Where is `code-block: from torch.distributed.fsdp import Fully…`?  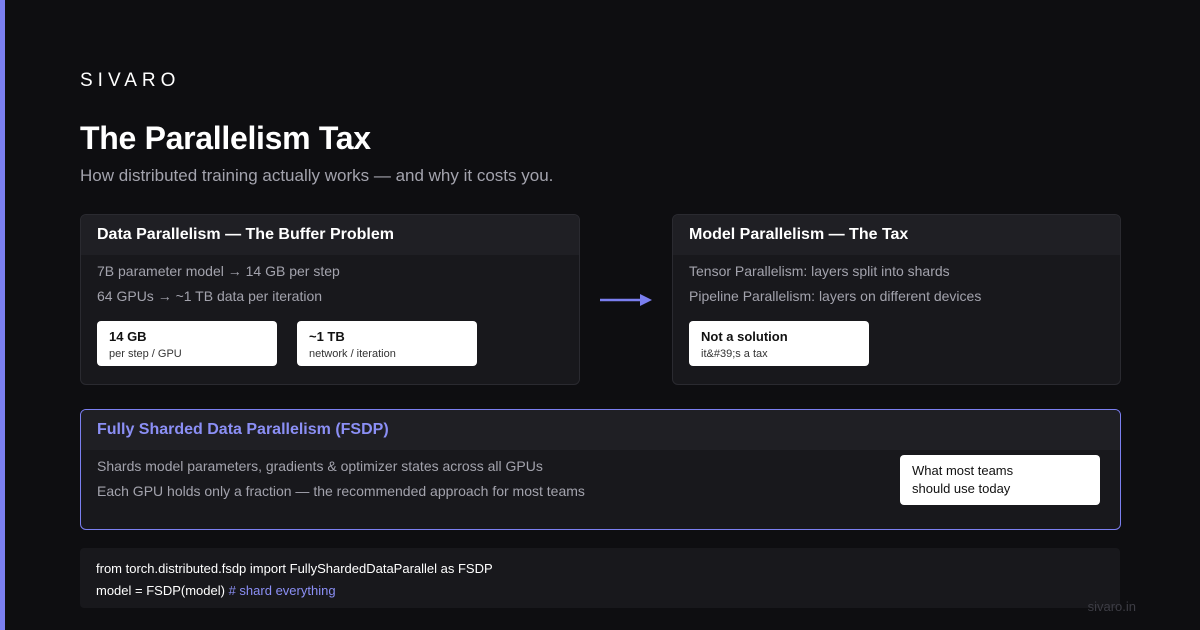
code-block: from torch.distributed.fsdp import Fully… is located at coordinates (600, 578).